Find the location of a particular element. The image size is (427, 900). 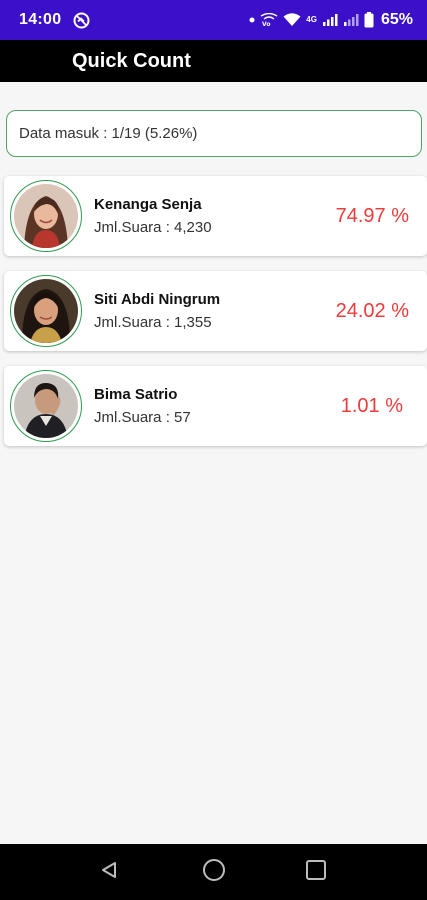

candidate-percent: 1.01 % is located at coordinates (371, 405).